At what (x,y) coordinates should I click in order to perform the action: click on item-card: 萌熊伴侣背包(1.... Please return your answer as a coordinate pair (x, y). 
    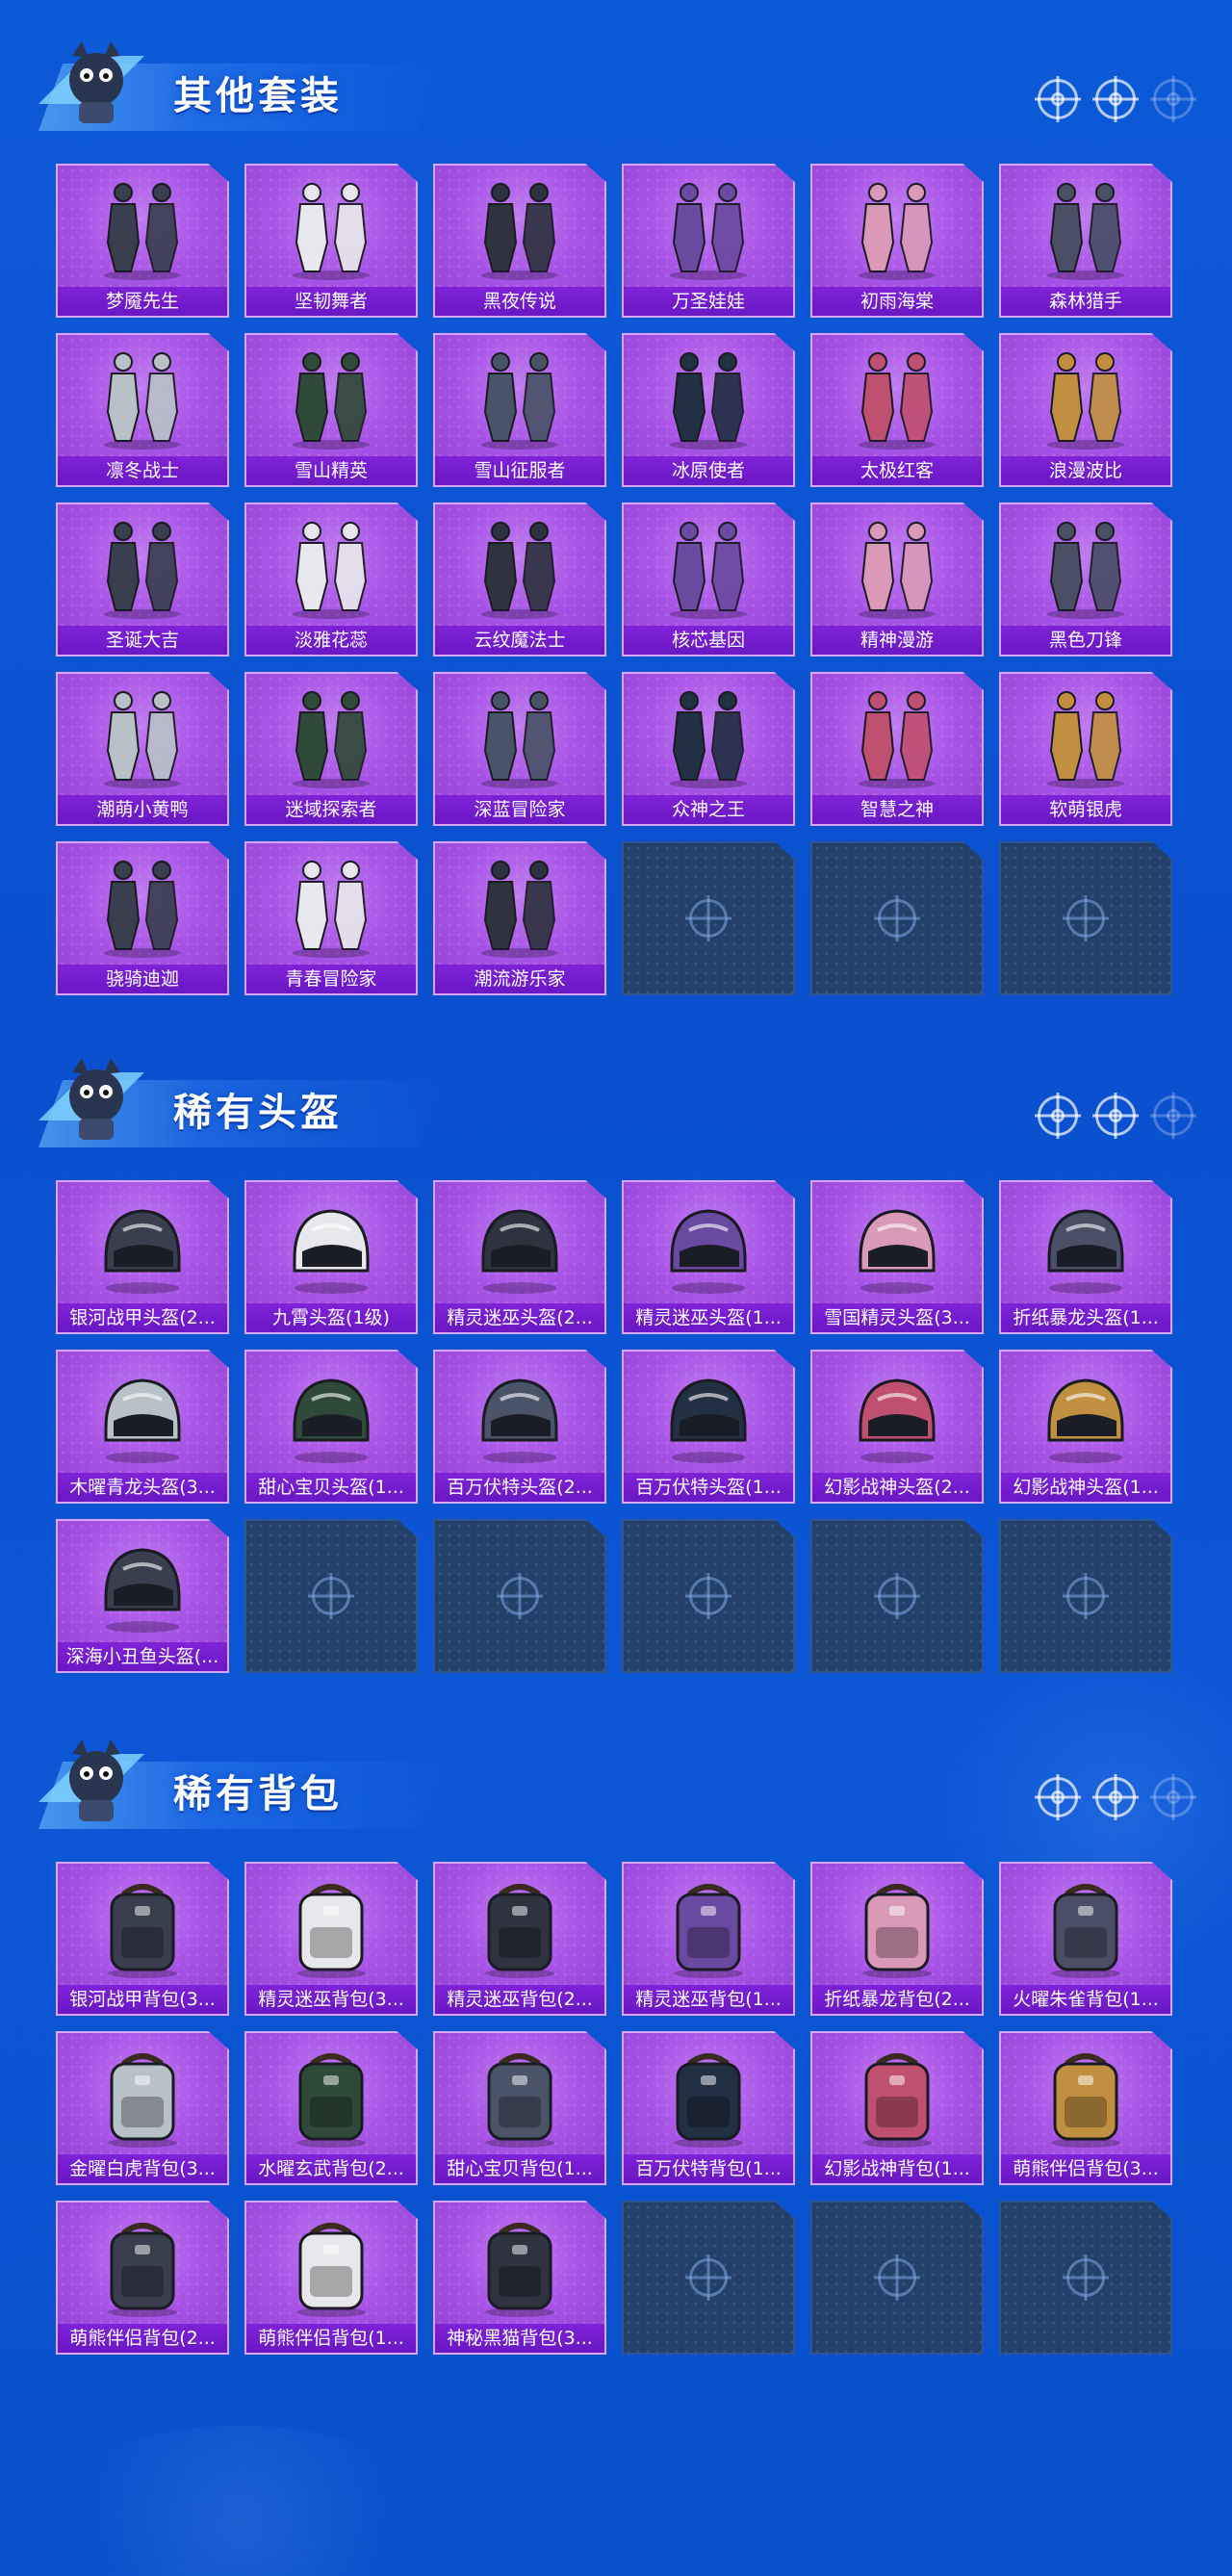
    Looking at the image, I should click on (331, 2278).